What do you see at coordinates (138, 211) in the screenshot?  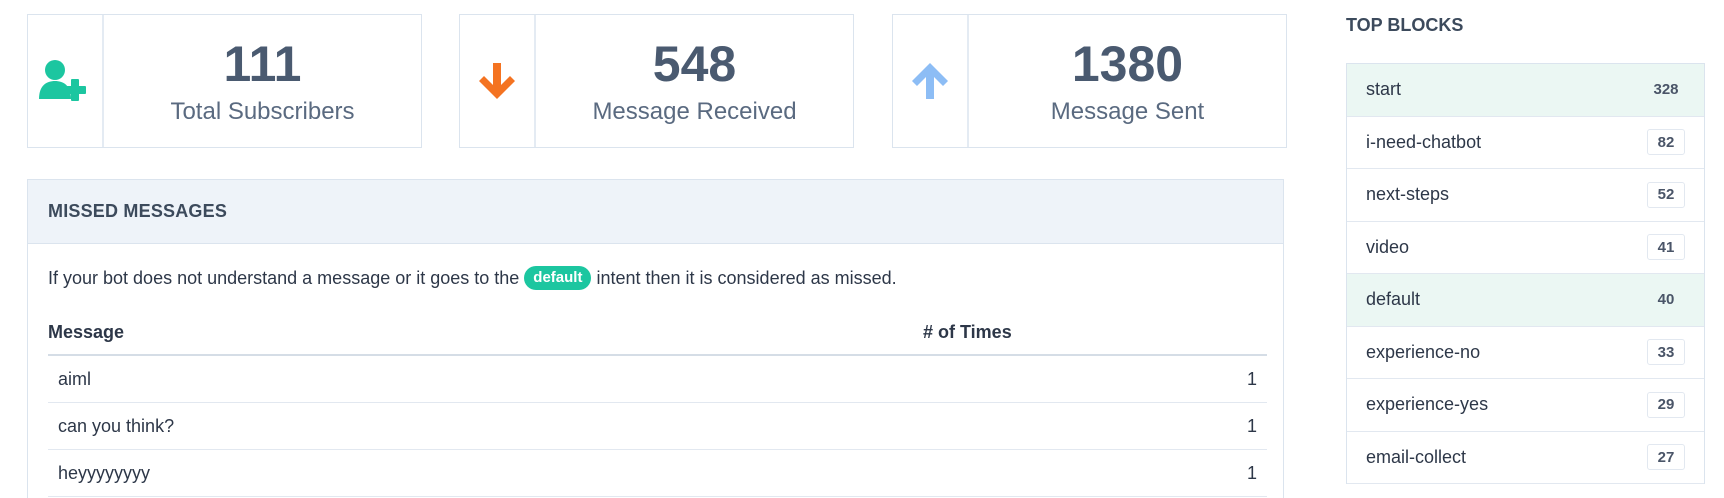 I see `missed-messages-title: MISSED MESSAGES` at bounding box center [138, 211].